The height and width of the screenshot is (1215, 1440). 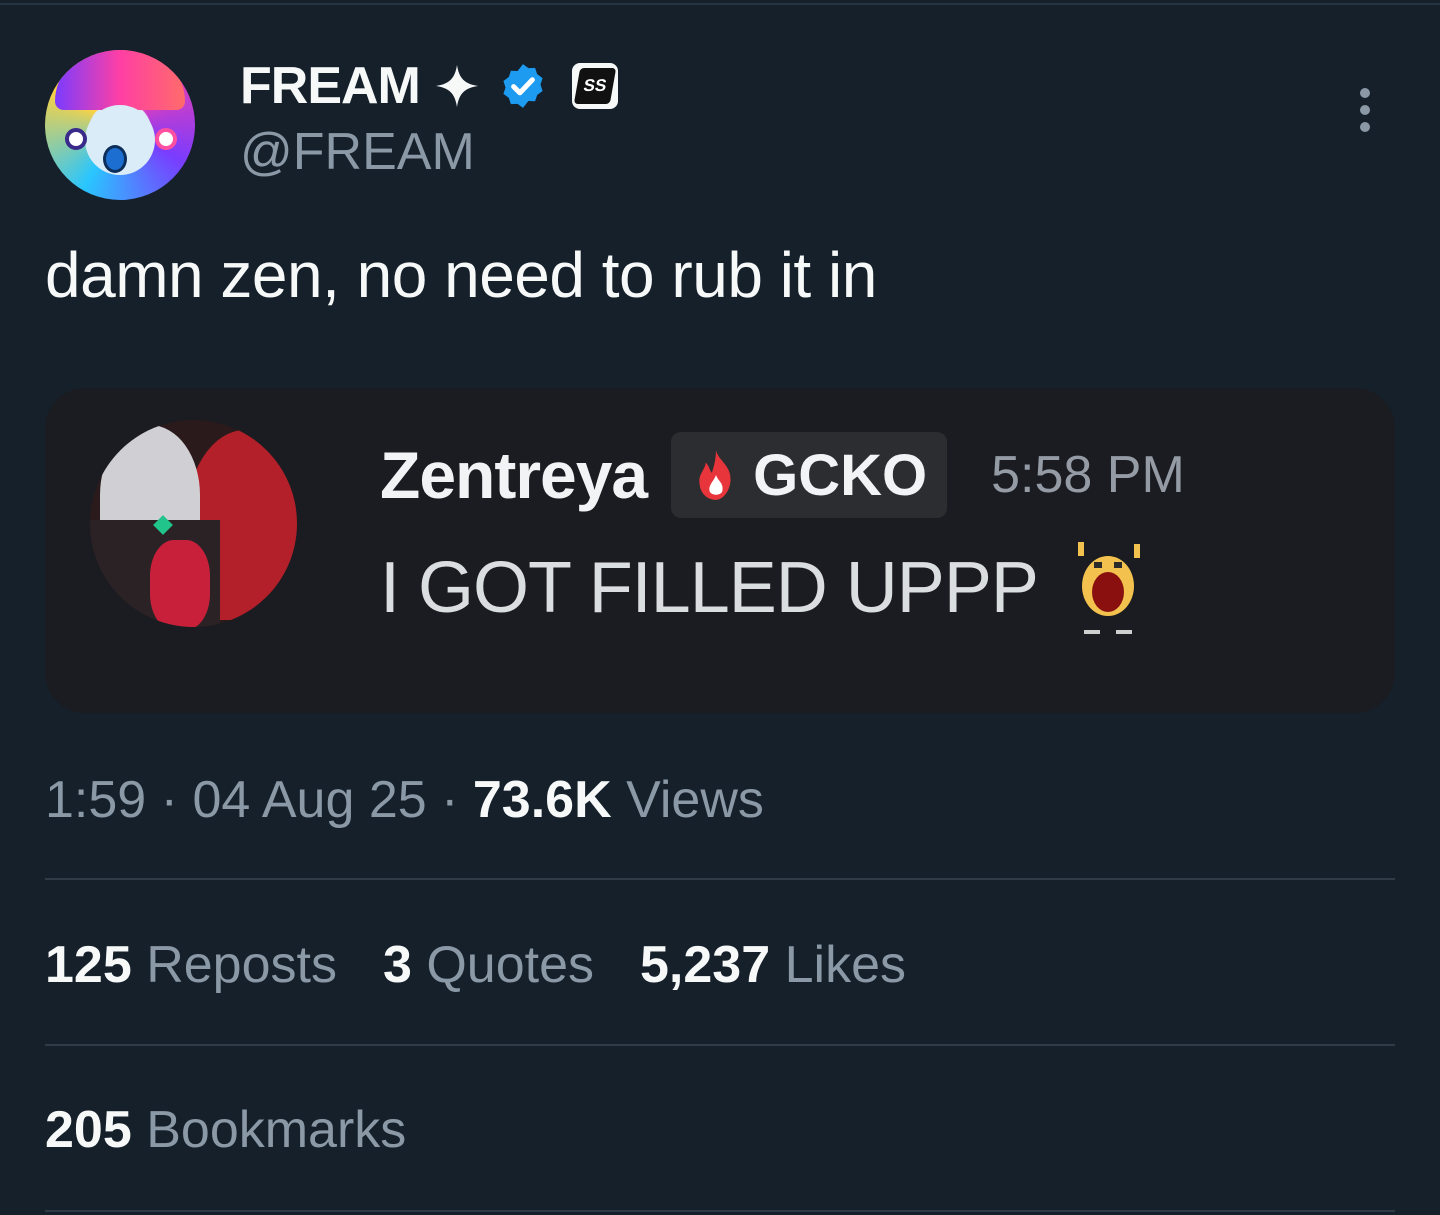 What do you see at coordinates (1088, 475) in the screenshot?
I see `discord-timestamp: 5:58 PM` at bounding box center [1088, 475].